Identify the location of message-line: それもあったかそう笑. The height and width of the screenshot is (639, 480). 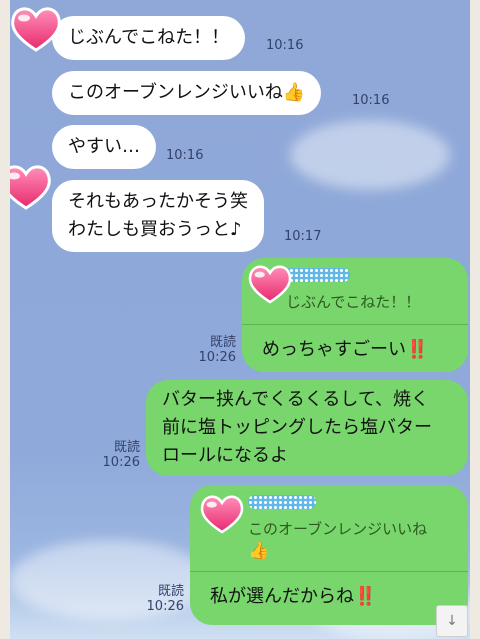
(158, 201).